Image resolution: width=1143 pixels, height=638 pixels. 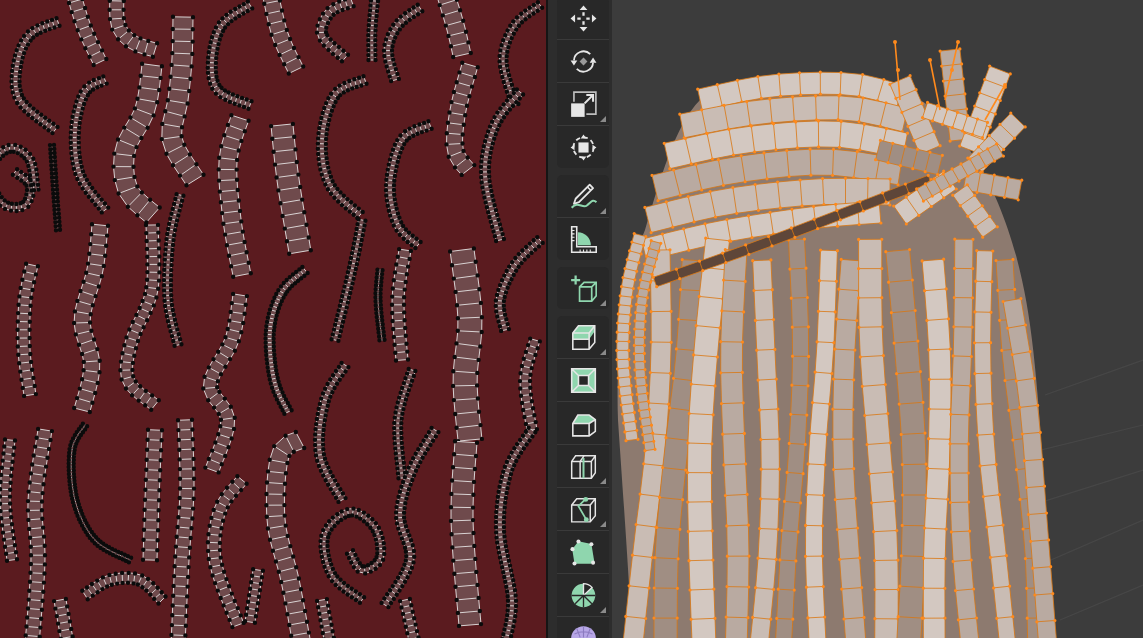 I want to click on scale-tool-button, so click(x=583, y=103).